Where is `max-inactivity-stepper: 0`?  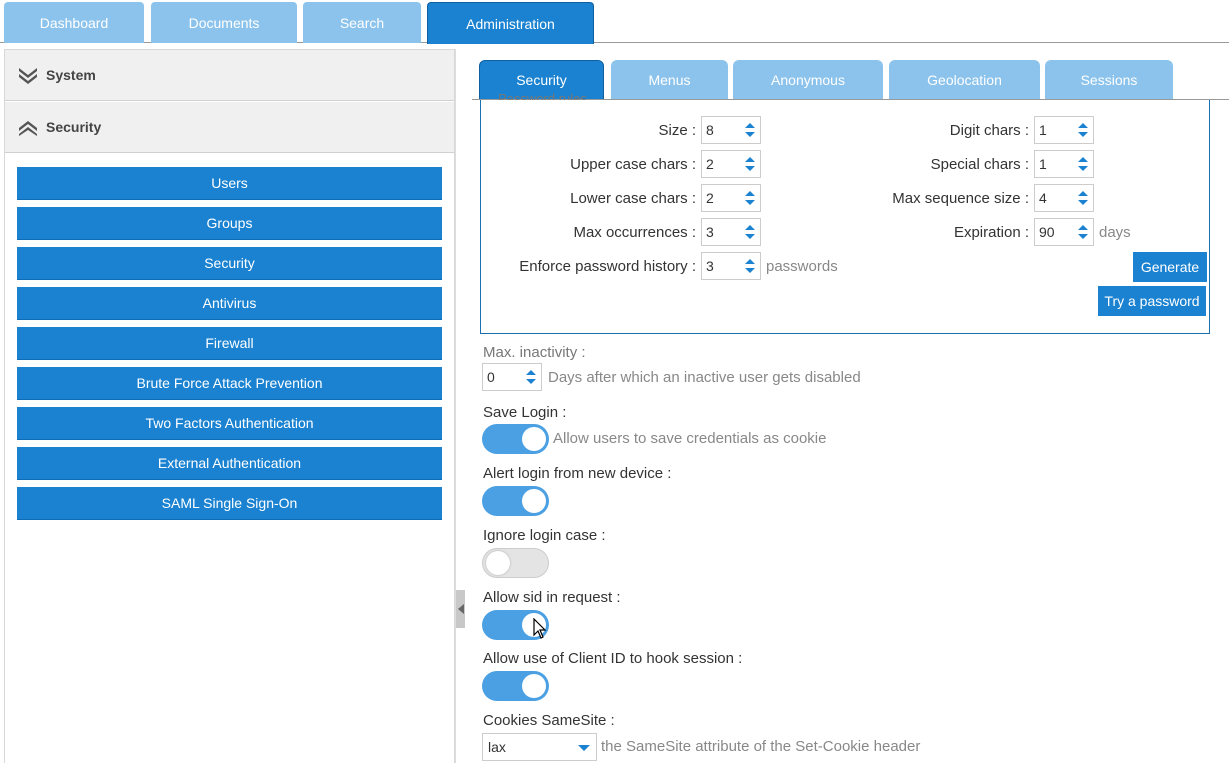
max-inactivity-stepper: 0 is located at coordinates (512, 377).